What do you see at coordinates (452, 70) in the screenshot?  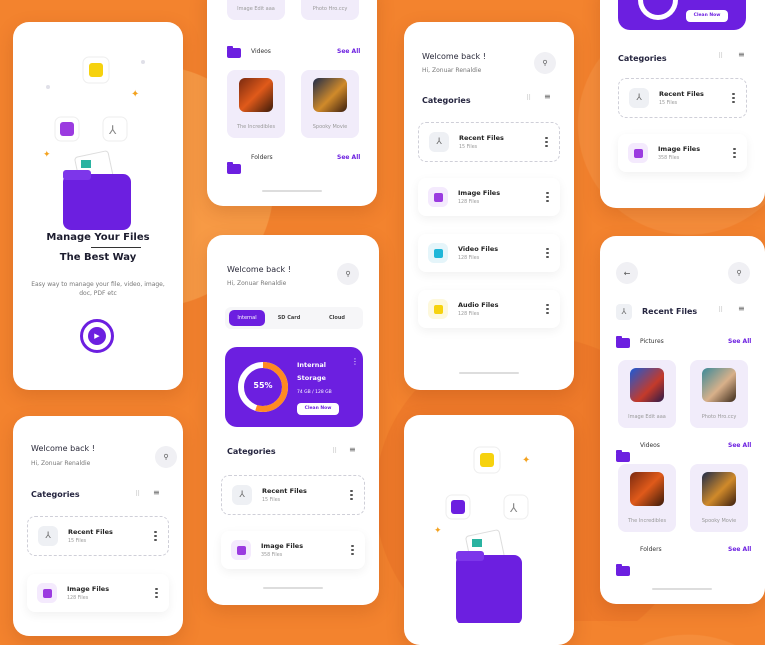 I see `user-greeting: Hi, Zonuar Renaldie` at bounding box center [452, 70].